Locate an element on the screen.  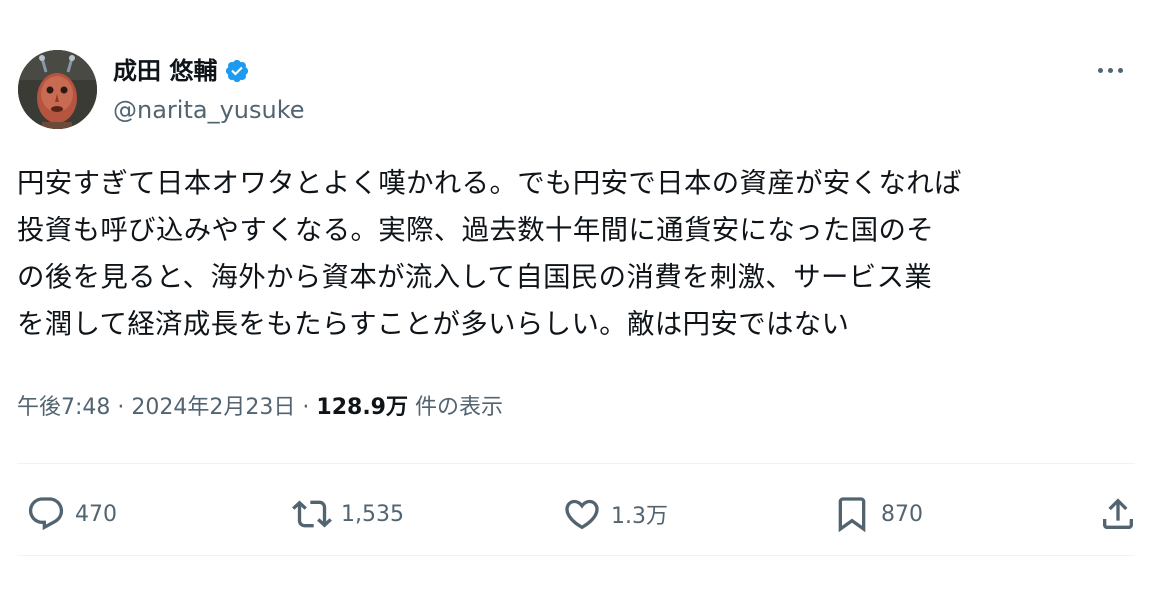
reply-count: 470 is located at coordinates (96, 514).